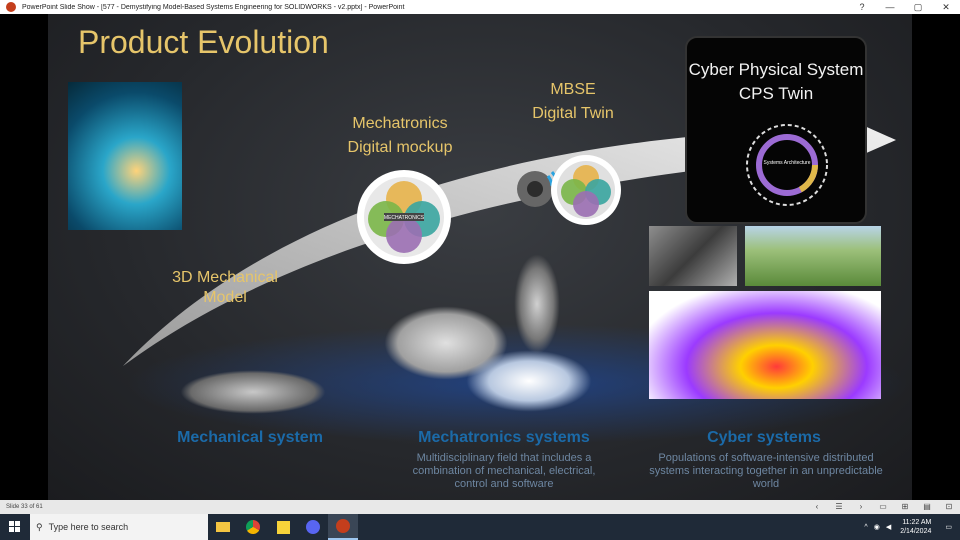  I want to click on system-tray: ^ ◉ ◀ 11:22 AM 2/14/2024 ▭, so click(910, 527).